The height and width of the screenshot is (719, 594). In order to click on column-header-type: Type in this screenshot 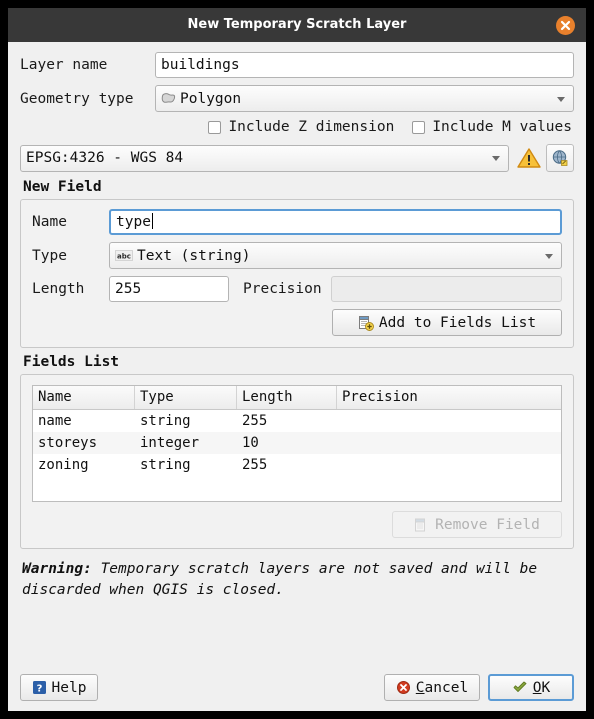, I will do `click(186, 397)`.